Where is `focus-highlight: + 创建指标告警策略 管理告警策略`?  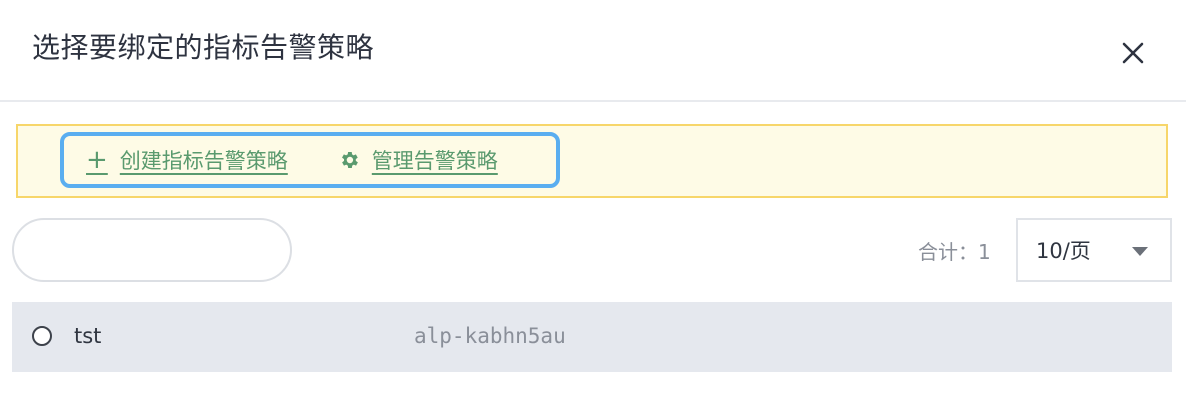 focus-highlight: + 创建指标告警策略 管理告警策略 is located at coordinates (310, 160).